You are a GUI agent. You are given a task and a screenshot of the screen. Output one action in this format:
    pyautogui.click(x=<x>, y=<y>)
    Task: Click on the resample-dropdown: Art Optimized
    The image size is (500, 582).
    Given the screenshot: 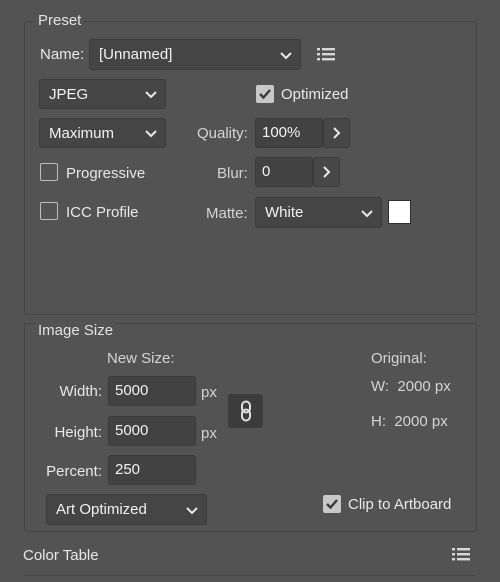 What is the action you would take?
    pyautogui.click(x=126, y=509)
    